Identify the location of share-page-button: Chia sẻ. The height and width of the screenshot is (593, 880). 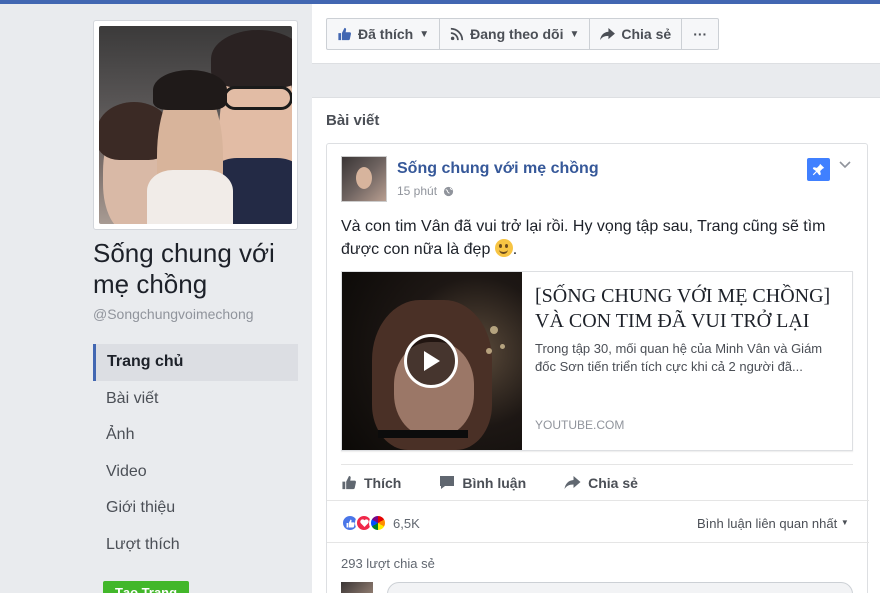
(636, 34).